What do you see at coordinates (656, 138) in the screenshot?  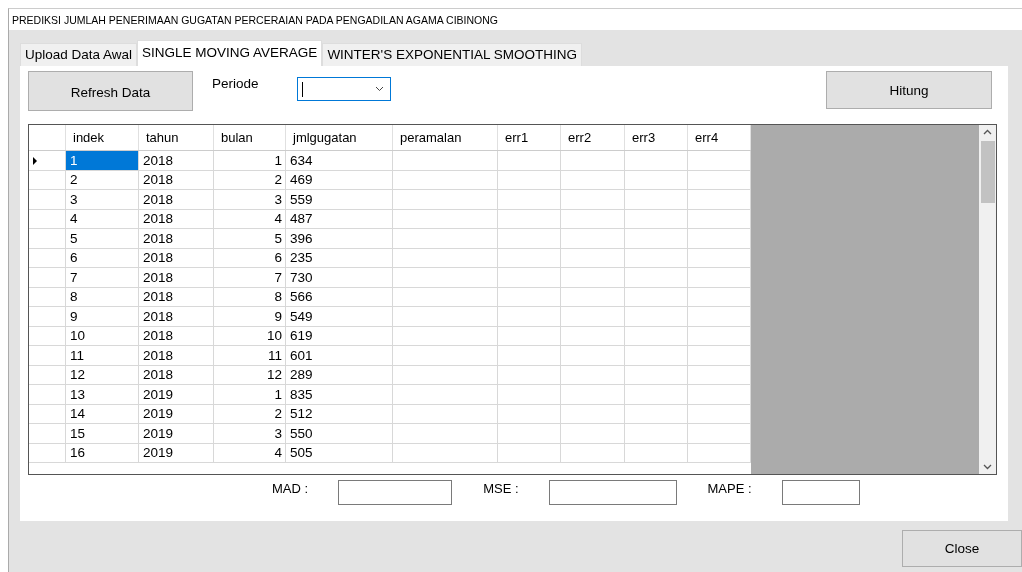 I see `column-header: err3` at bounding box center [656, 138].